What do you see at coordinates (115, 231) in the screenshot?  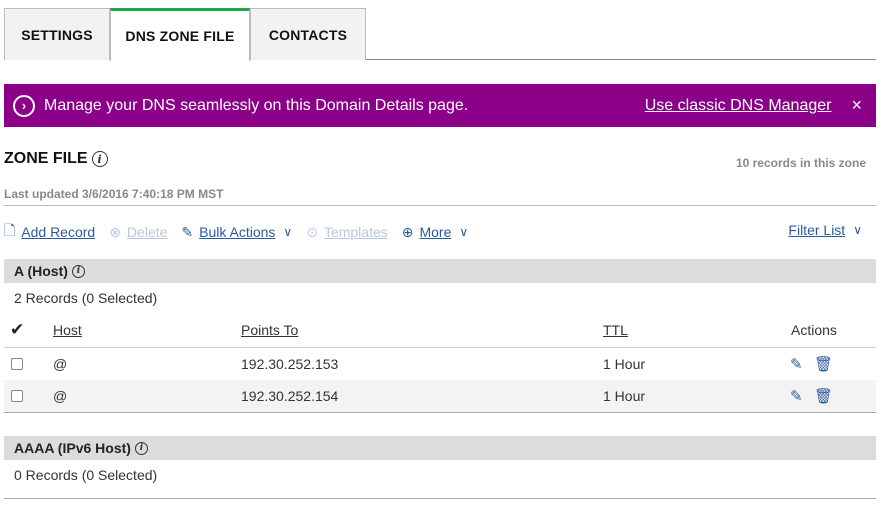 I see `delete-circle-icon: ⊗` at bounding box center [115, 231].